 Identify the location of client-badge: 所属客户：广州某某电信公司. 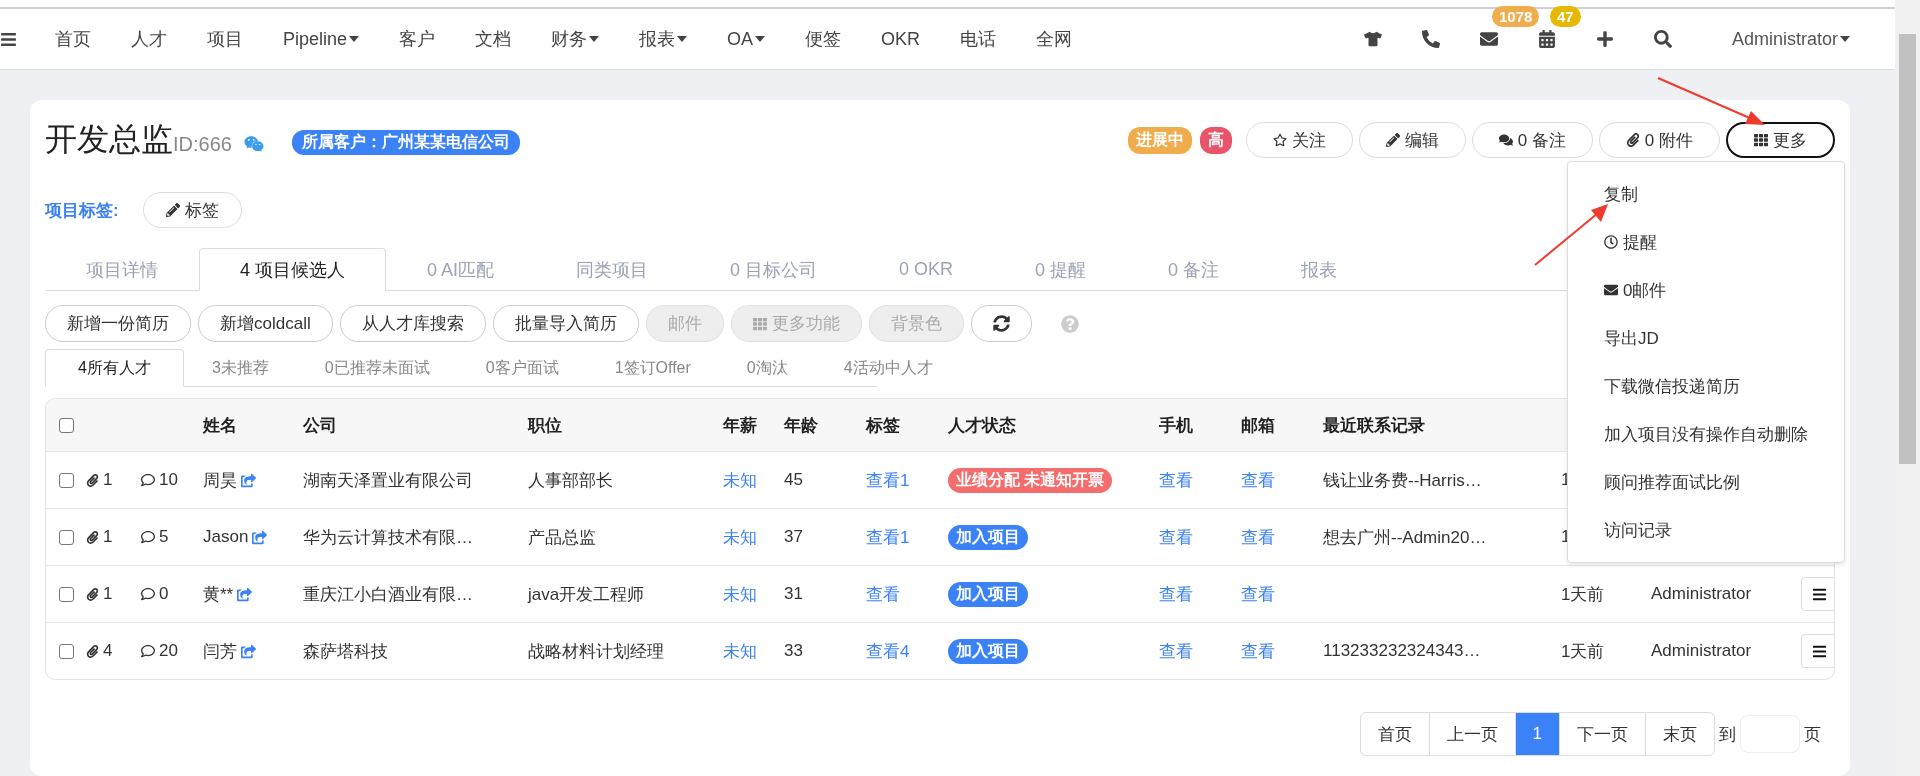
(405, 142).